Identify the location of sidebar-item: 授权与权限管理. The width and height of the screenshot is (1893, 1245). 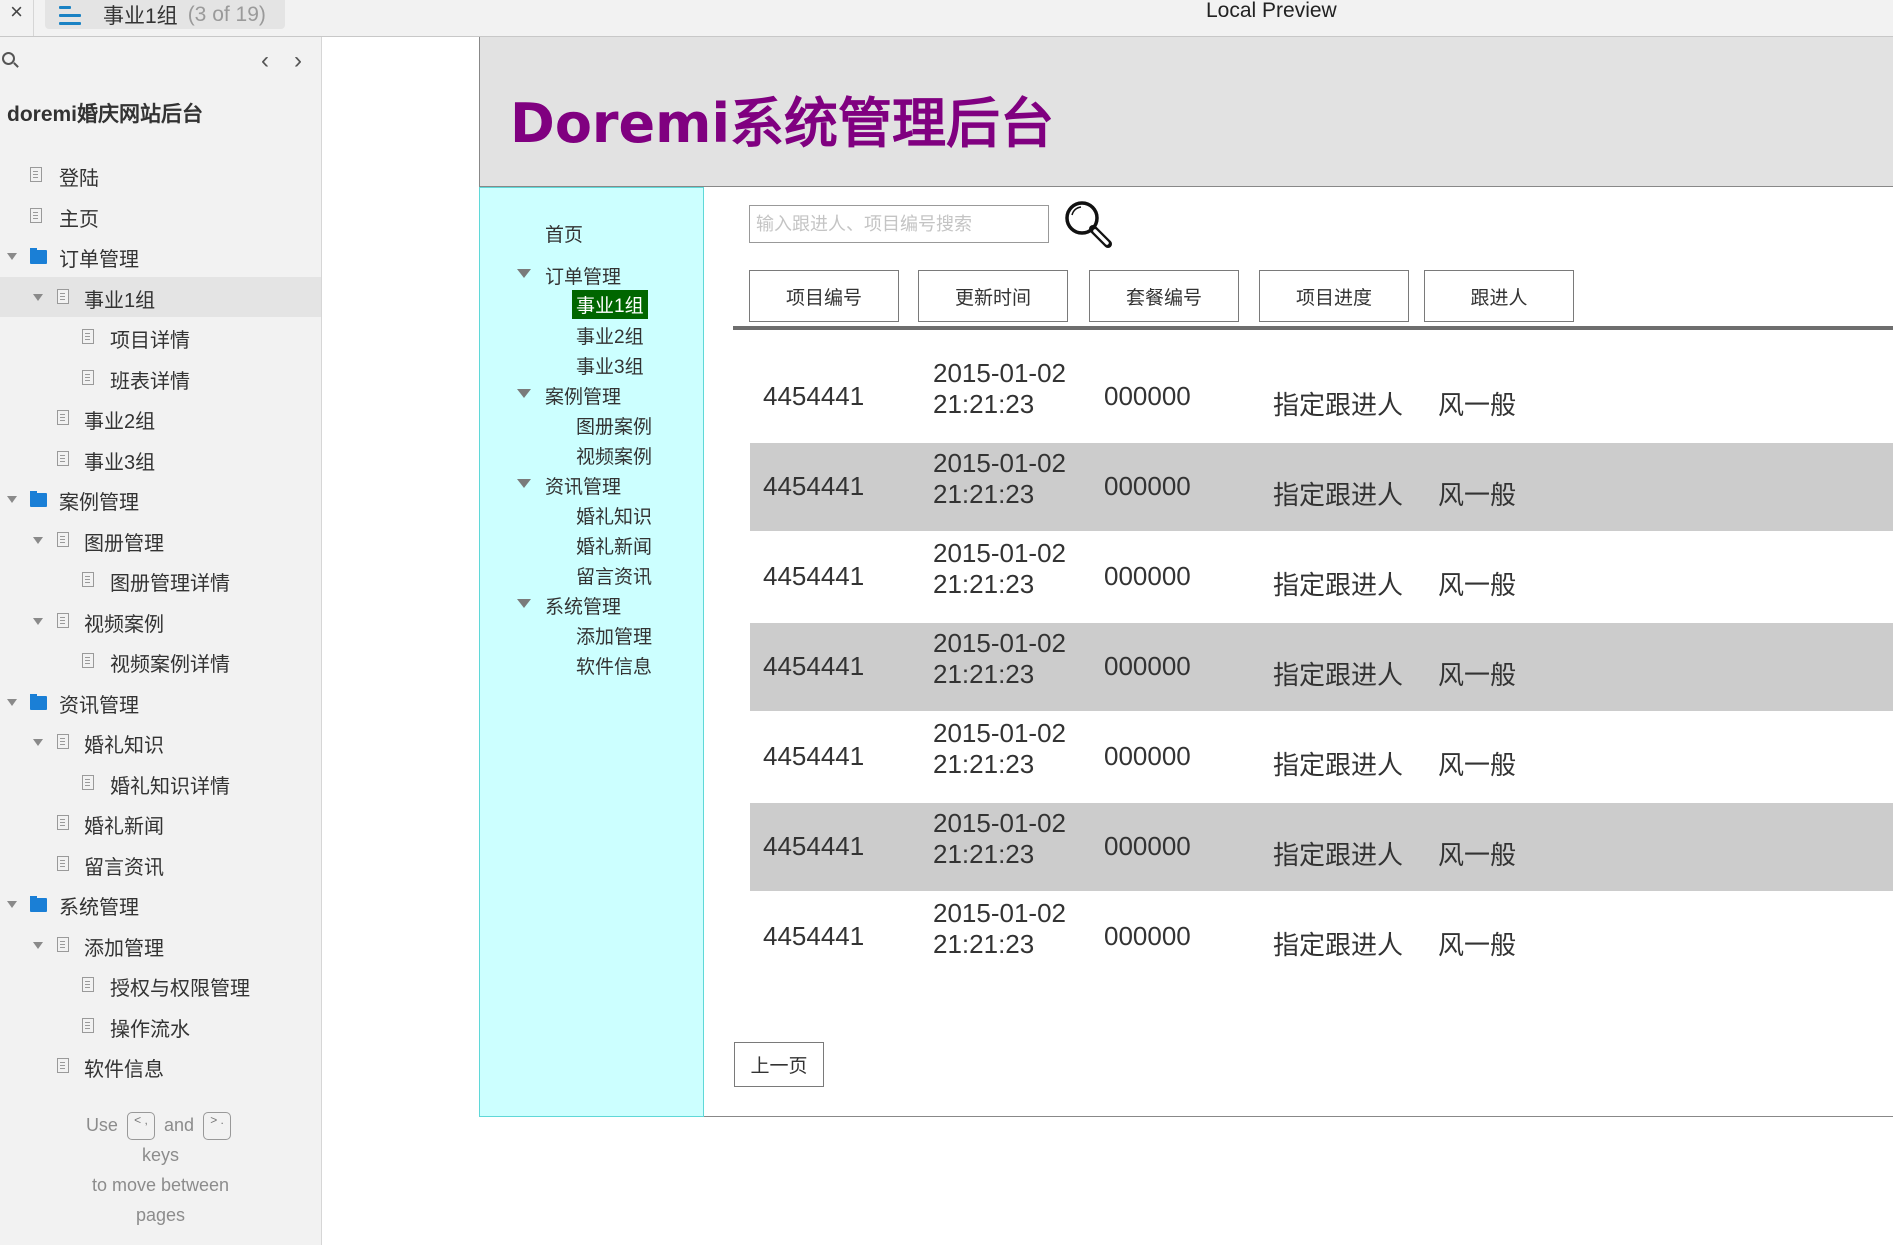
(160, 985).